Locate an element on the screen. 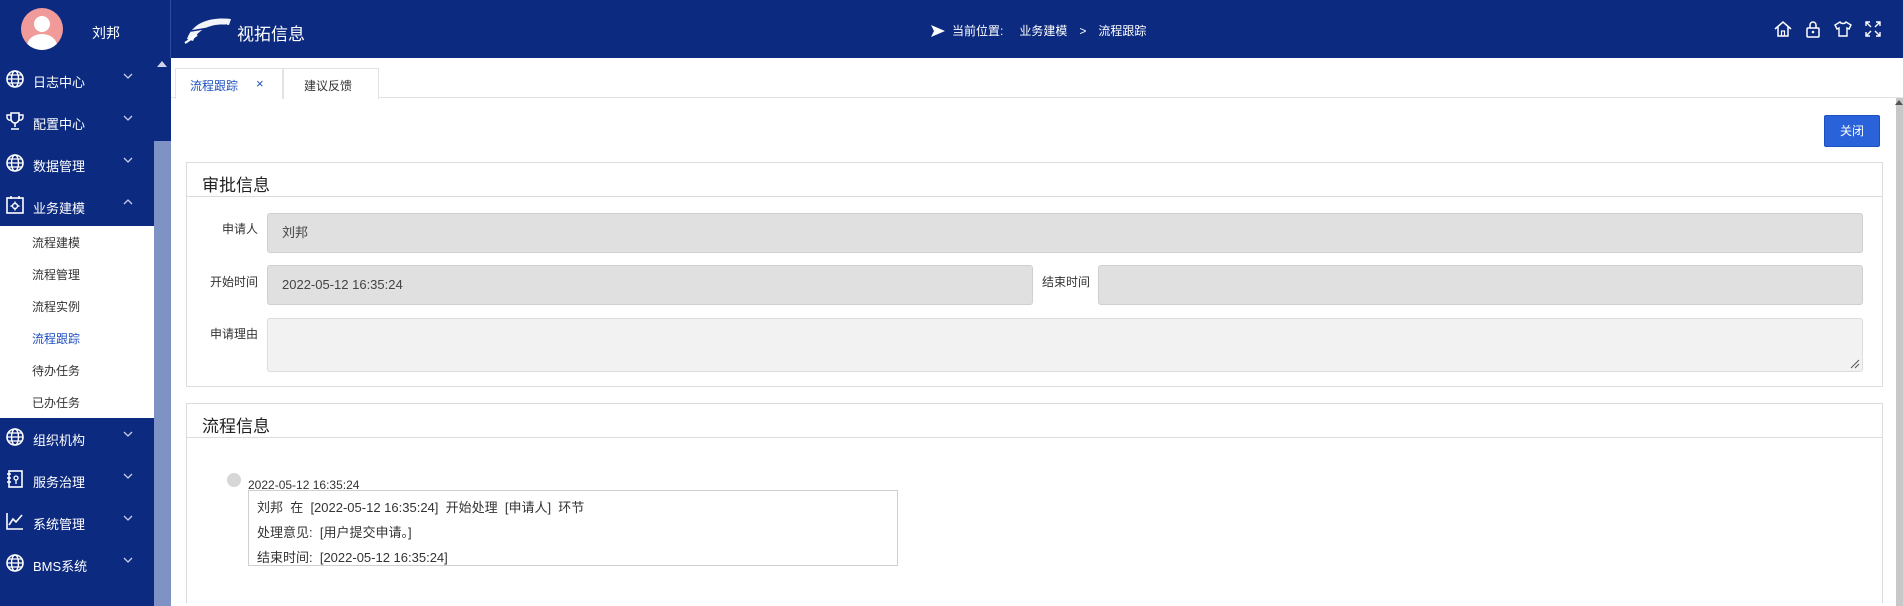 The width and height of the screenshot is (1903, 606). book-icon is located at coordinates (15, 479).